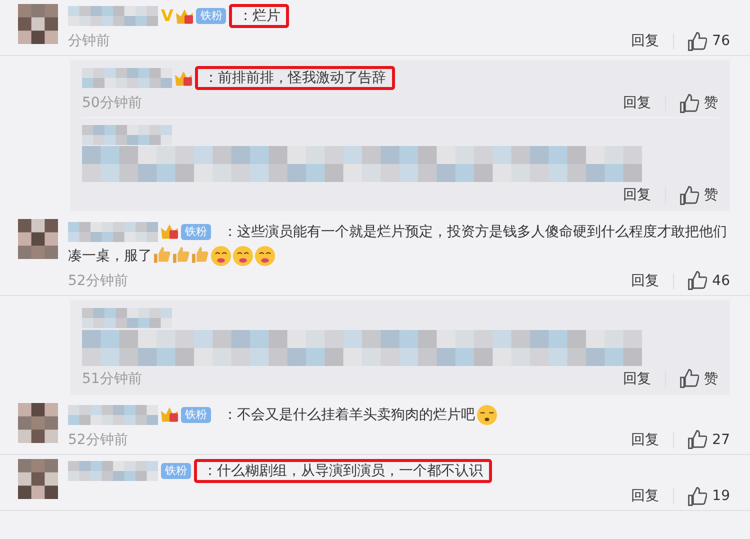 This screenshot has height=539, width=750. I want to click on timestamp: 分钟前, so click(89, 41).